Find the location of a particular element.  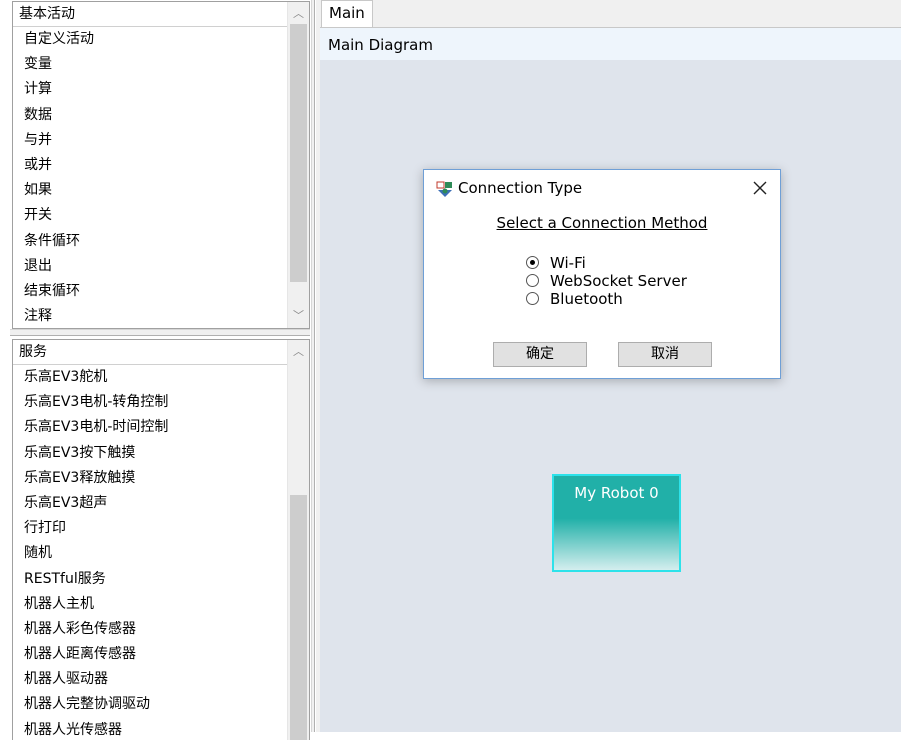

list-item: 机器人主机 is located at coordinates (150, 604).